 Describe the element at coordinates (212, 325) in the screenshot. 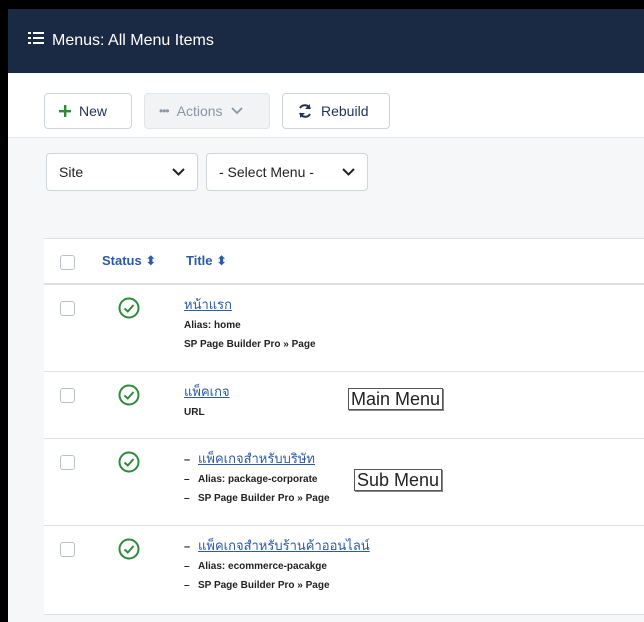

I see `alias-text: Alias: home` at that location.